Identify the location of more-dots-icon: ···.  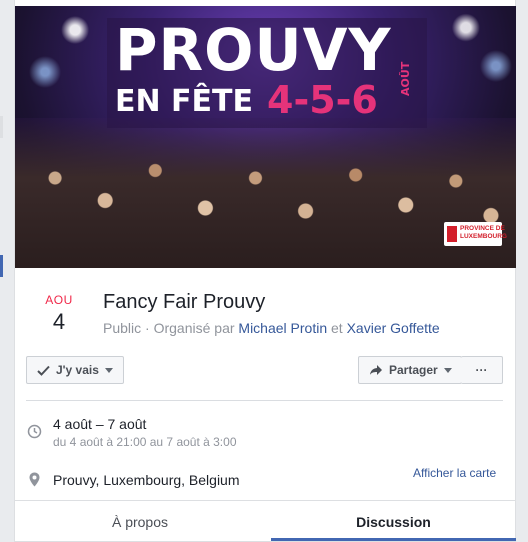
(481, 370).